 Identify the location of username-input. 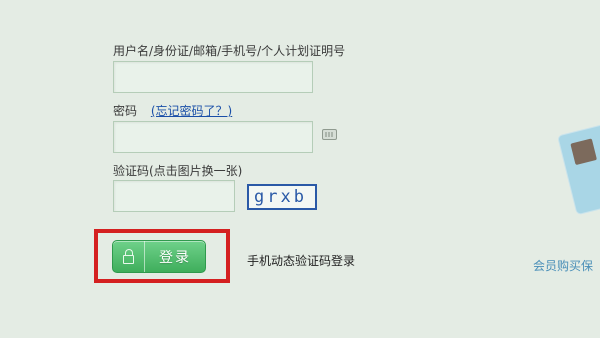
(213, 77).